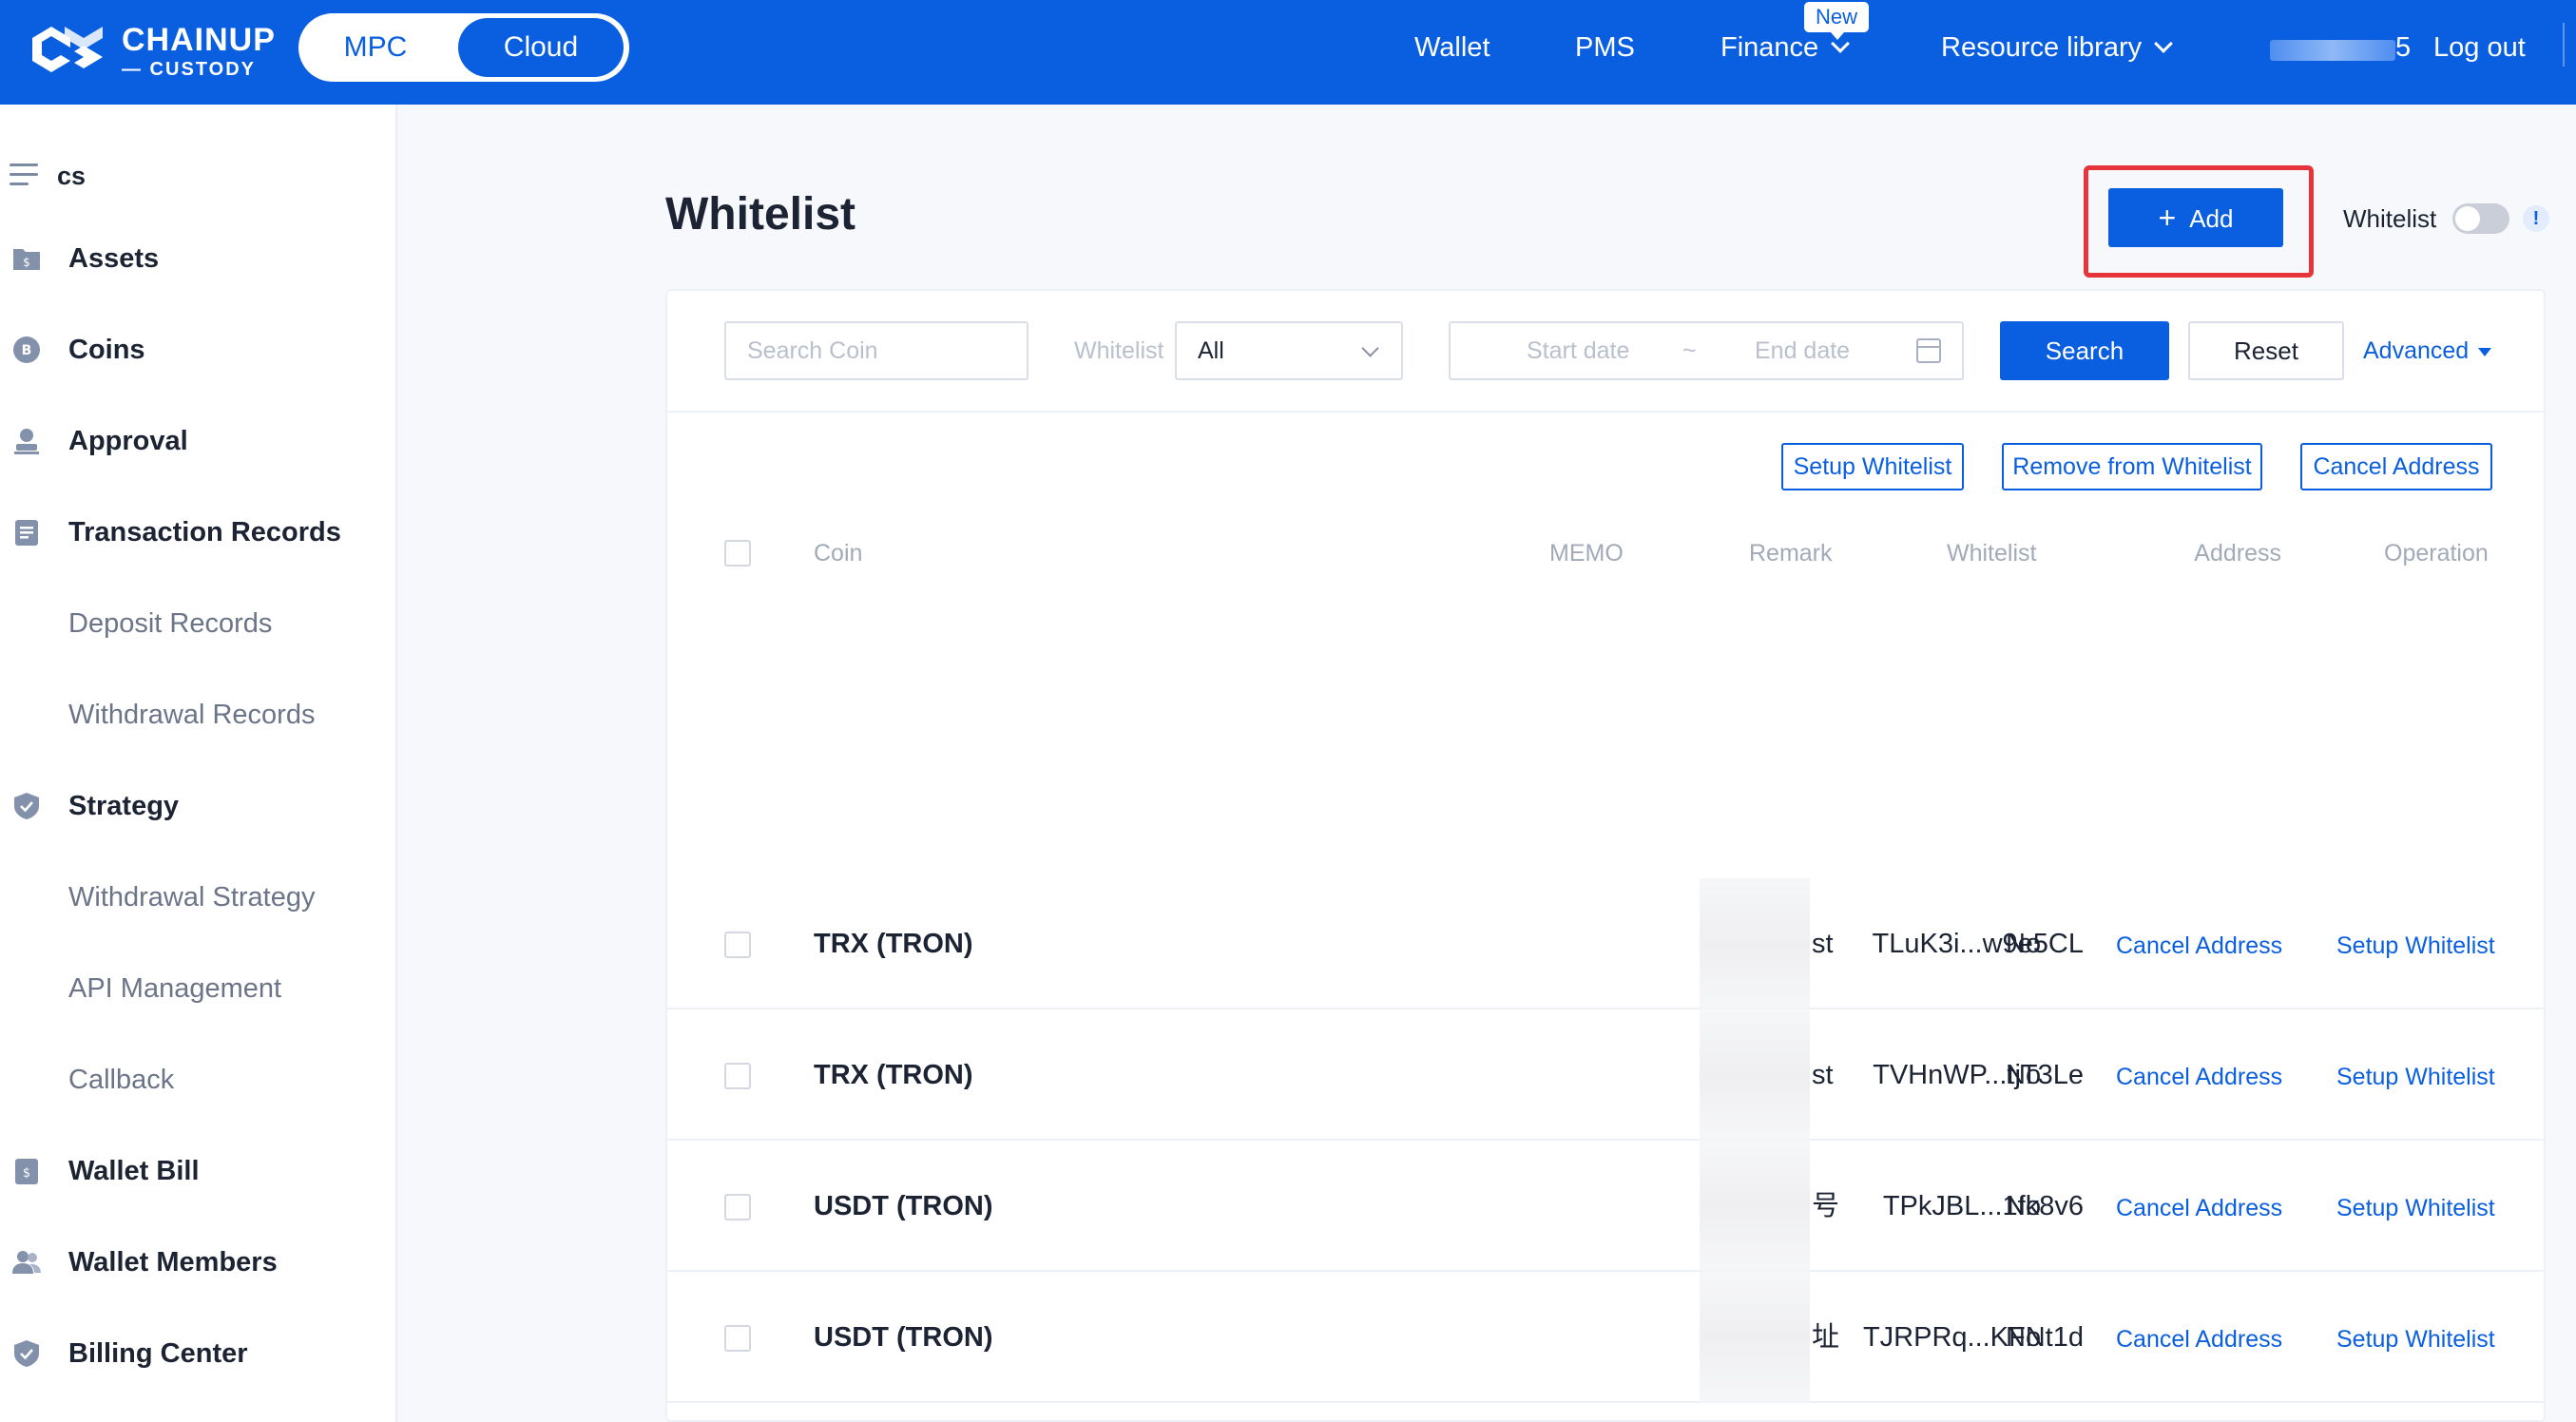 The height and width of the screenshot is (1422, 2576). Describe the element at coordinates (2042, 48) in the screenshot. I see `nav-resource-library-label: Resource library` at that location.